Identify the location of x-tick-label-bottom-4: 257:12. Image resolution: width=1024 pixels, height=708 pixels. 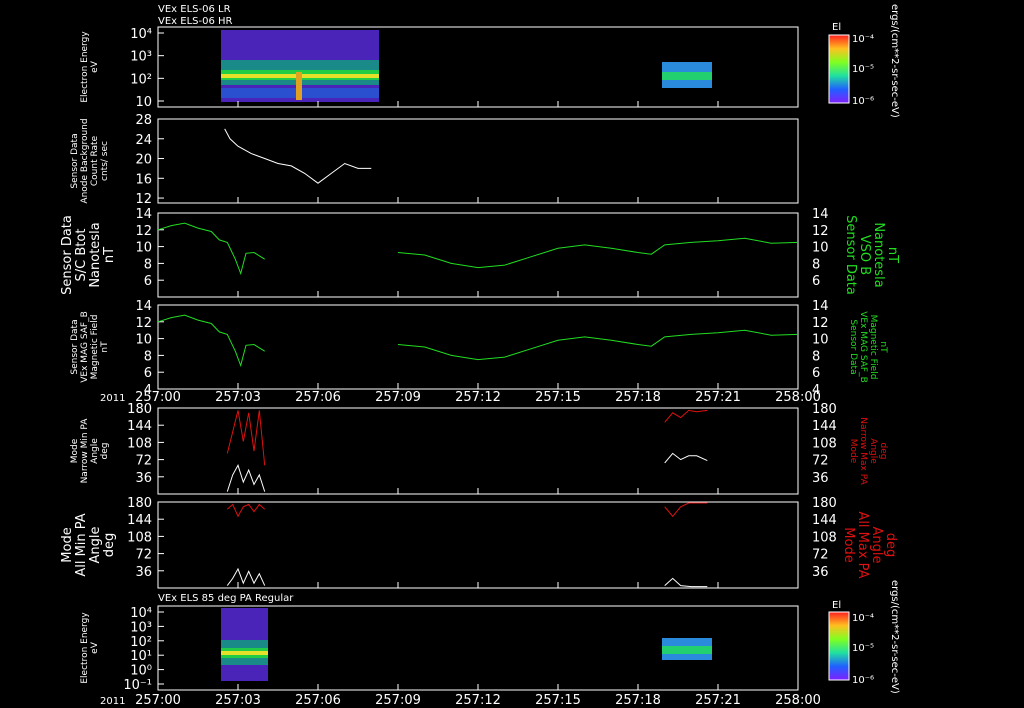
(478, 700).